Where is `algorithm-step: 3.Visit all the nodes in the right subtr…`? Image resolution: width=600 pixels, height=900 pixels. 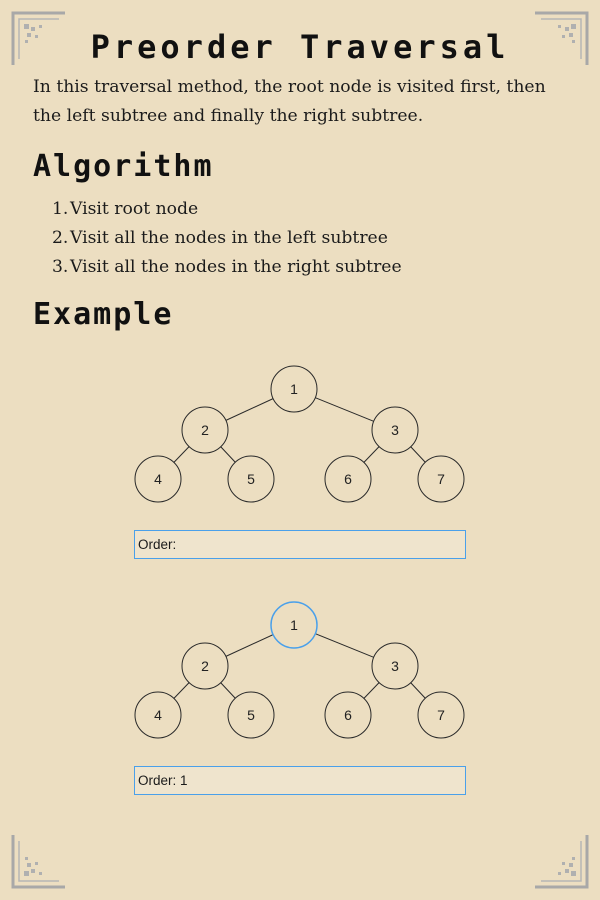 algorithm-step: 3.Visit all the nodes in the right subtr… is located at coordinates (227, 267).